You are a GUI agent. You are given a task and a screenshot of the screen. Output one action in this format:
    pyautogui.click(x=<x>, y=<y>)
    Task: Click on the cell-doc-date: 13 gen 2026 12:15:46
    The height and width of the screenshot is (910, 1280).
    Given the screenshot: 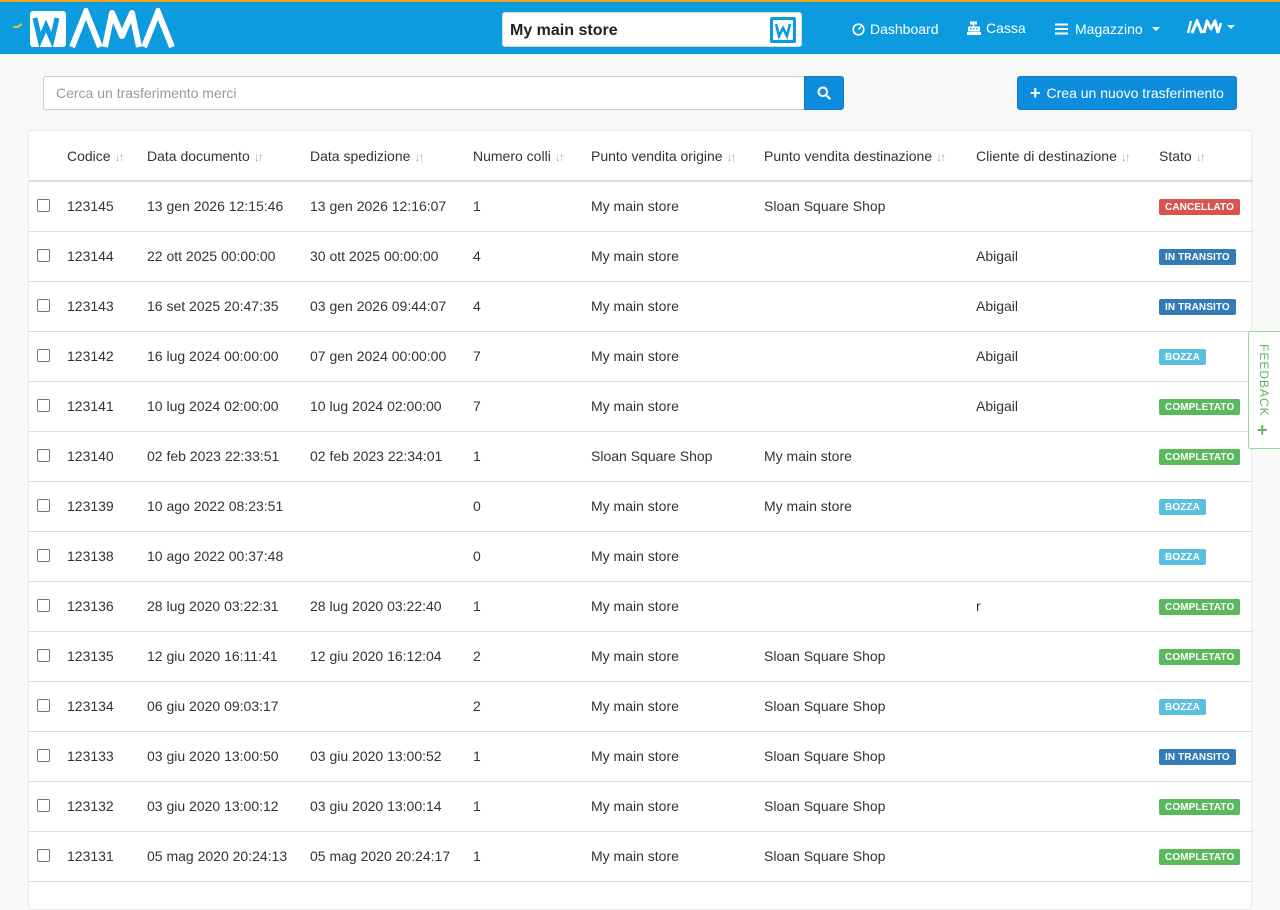 What is the action you would take?
    pyautogui.click(x=228, y=206)
    